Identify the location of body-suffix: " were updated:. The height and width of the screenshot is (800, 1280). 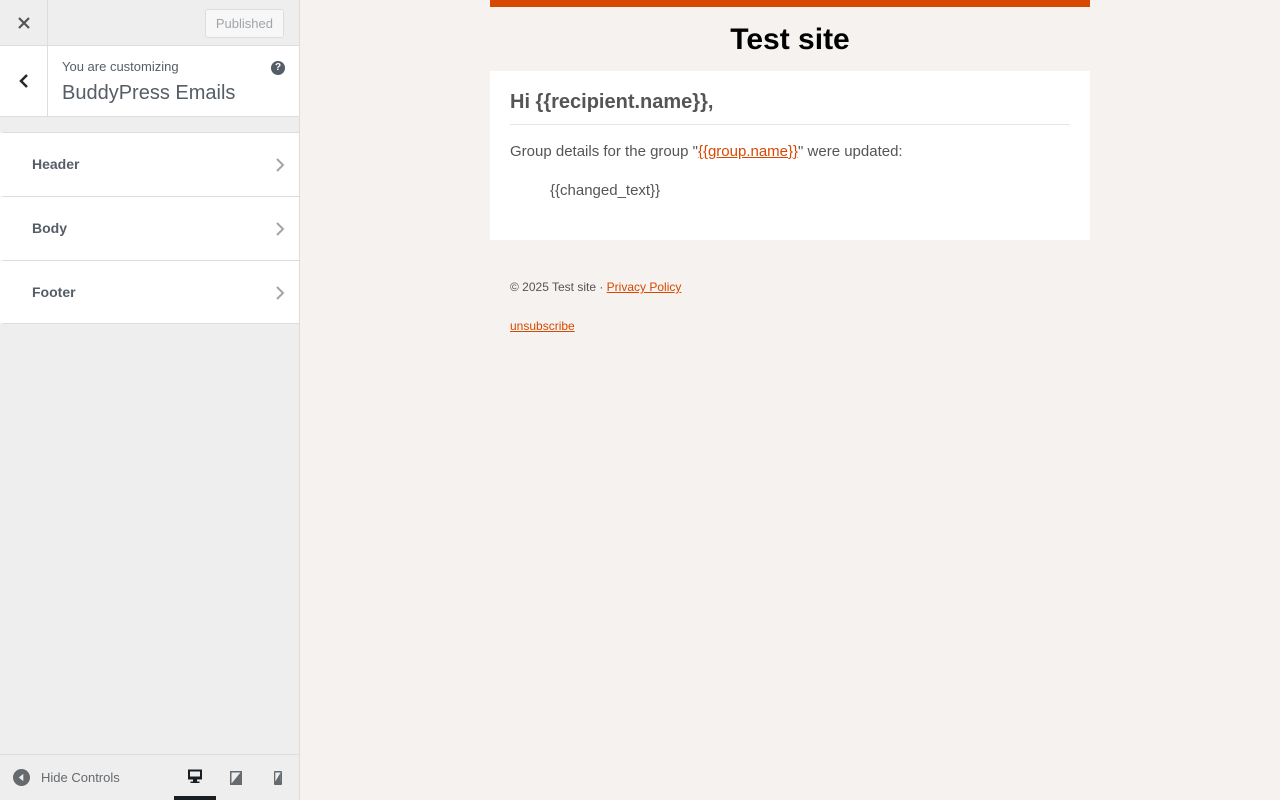
(850, 151).